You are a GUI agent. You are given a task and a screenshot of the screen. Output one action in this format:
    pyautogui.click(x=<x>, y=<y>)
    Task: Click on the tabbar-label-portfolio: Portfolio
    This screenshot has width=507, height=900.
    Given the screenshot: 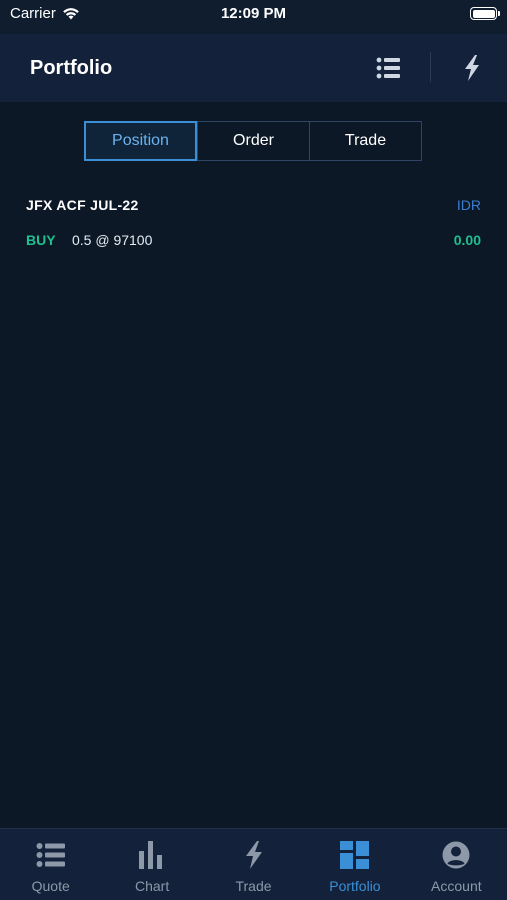 What is the action you would take?
    pyautogui.click(x=355, y=886)
    